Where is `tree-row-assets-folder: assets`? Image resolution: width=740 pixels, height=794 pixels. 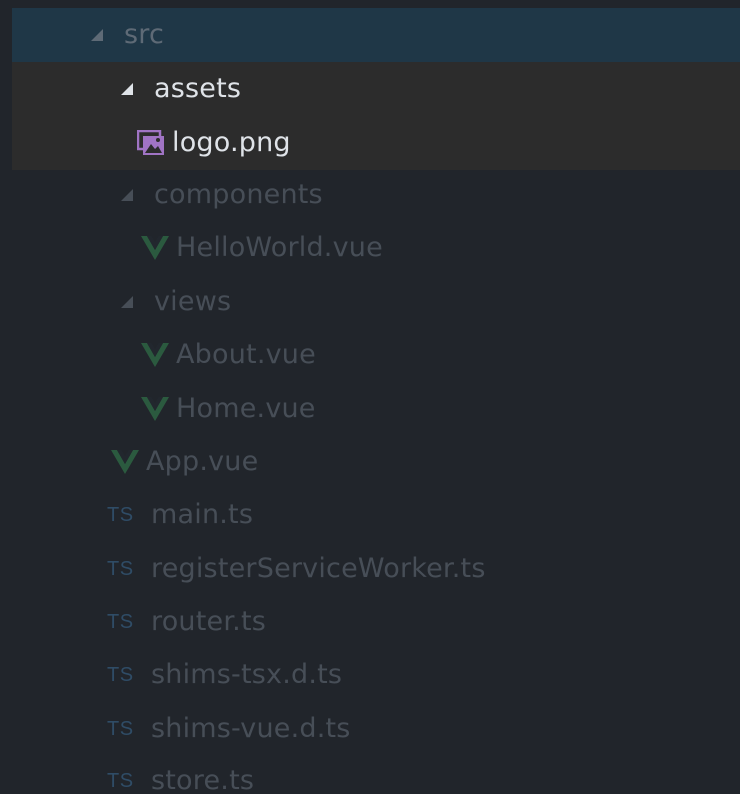 tree-row-assets-folder: assets is located at coordinates (376, 89).